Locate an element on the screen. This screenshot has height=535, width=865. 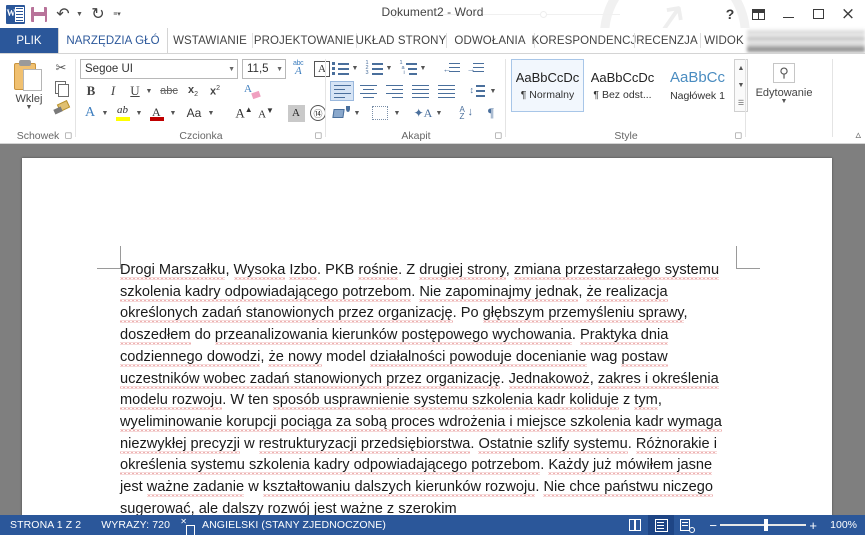
shading-caret-icon: ▼ is located at coordinates (357, 113).